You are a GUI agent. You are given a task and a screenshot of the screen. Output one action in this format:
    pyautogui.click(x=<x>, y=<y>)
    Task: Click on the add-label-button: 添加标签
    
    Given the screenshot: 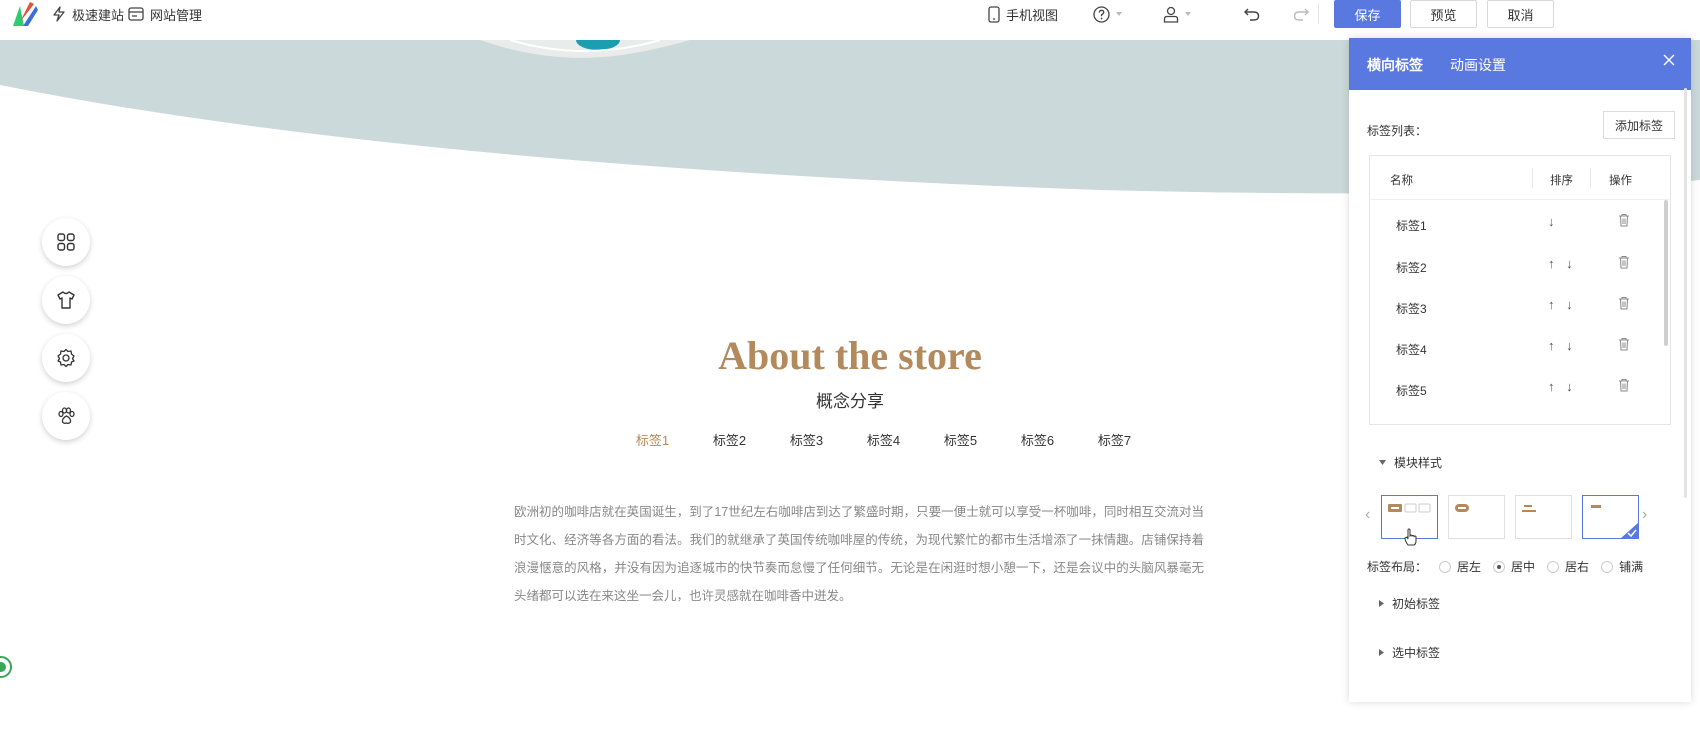 What is the action you would take?
    pyautogui.click(x=1639, y=125)
    